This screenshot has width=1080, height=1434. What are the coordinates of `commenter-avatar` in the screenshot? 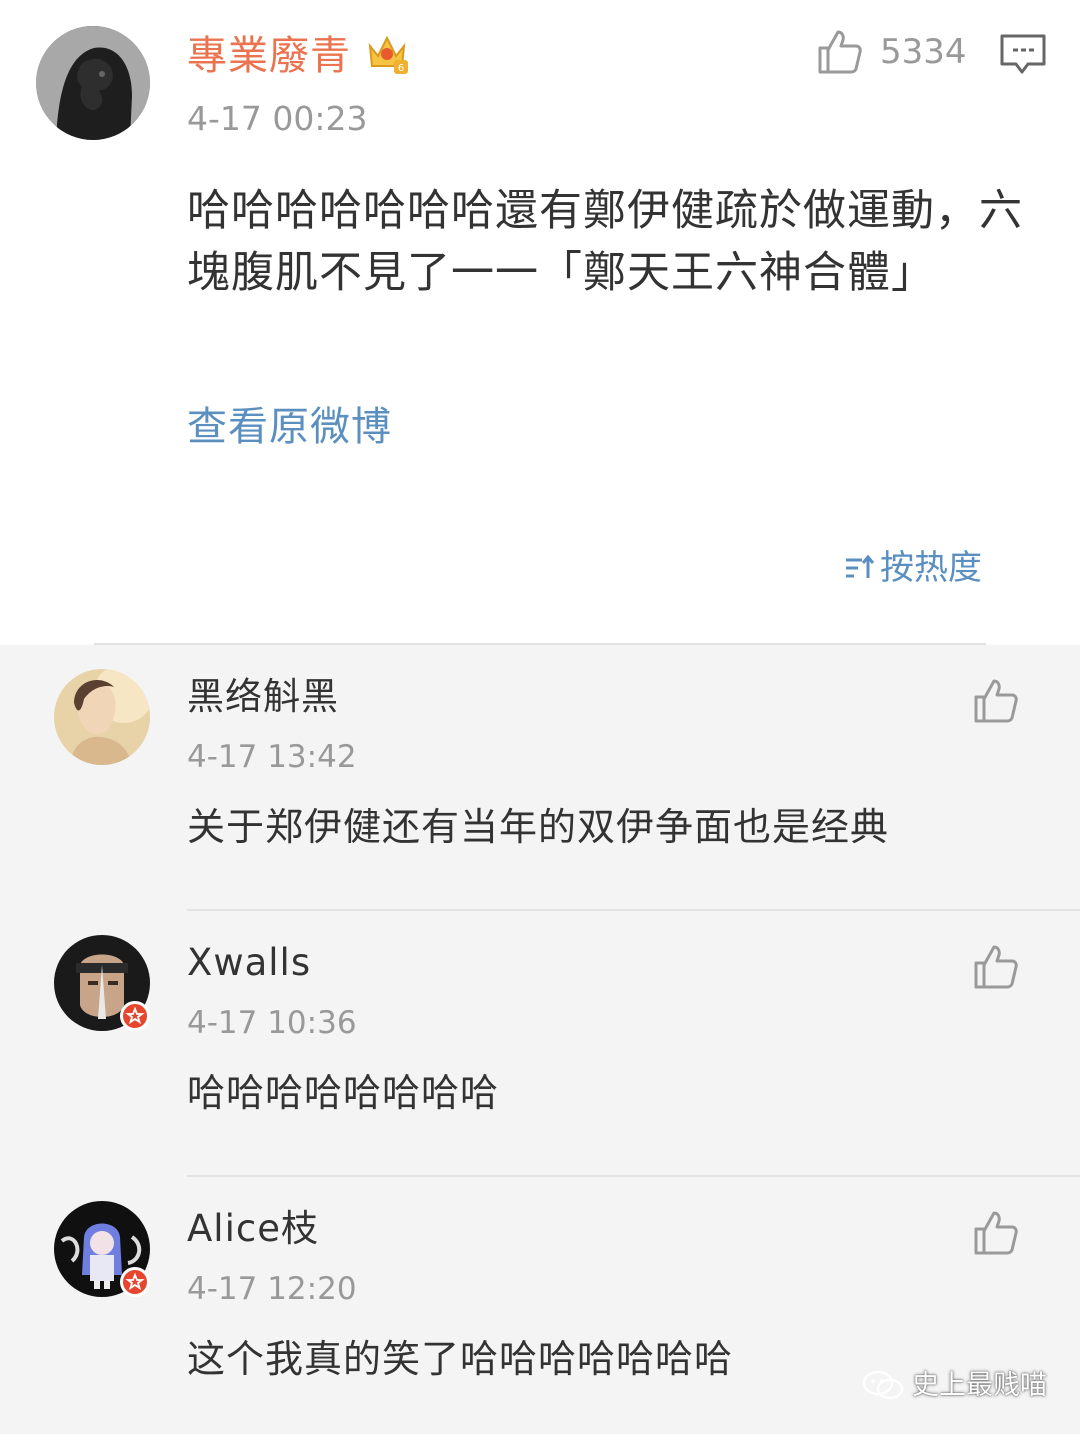 It's located at (102, 717).